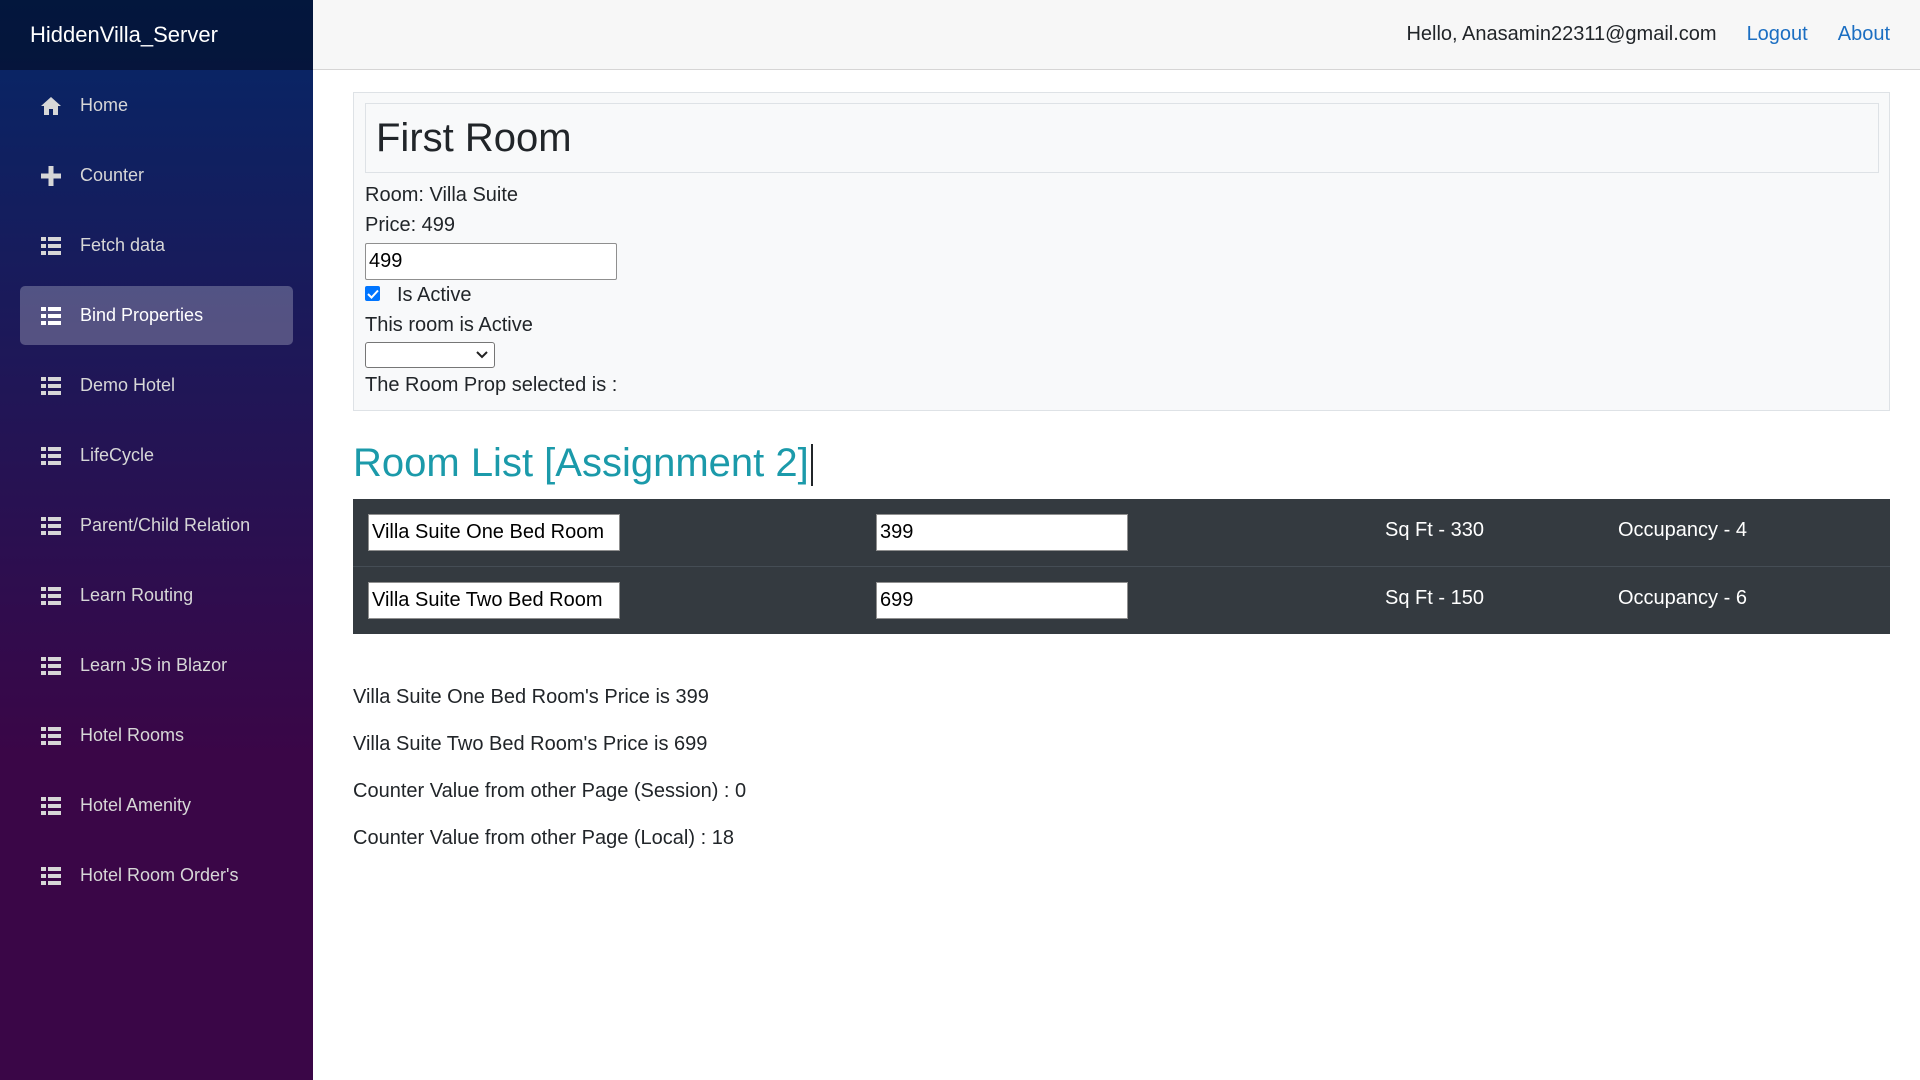 This screenshot has height=1080, width=1920. I want to click on sidebar-item-counter: Counter, so click(156, 175).